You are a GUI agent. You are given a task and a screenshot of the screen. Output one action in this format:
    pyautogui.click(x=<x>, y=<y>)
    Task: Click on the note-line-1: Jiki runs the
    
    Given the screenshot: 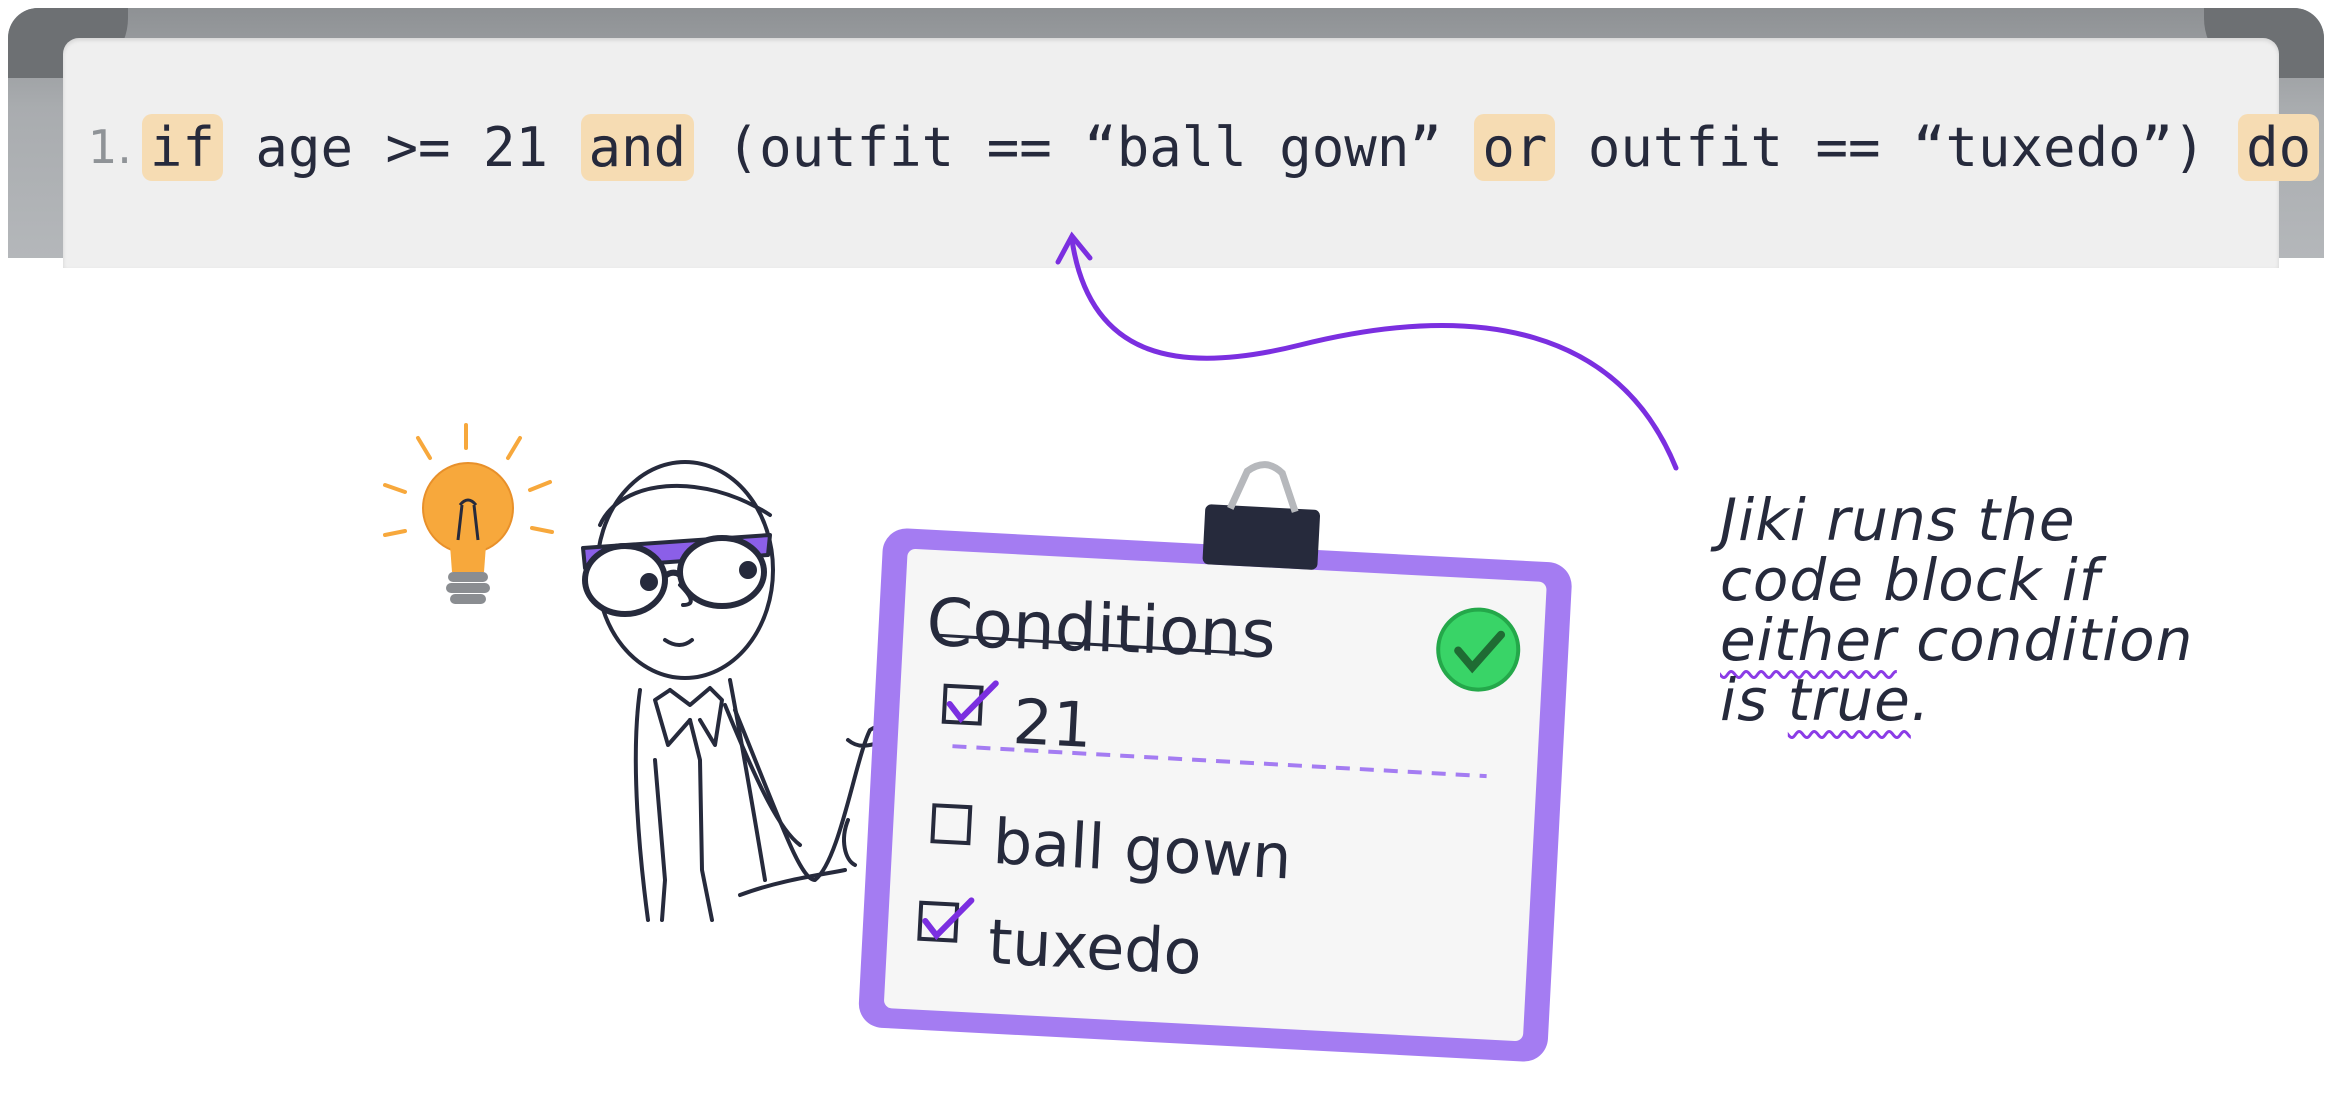 What is the action you would take?
    pyautogui.click(x=1898, y=520)
    